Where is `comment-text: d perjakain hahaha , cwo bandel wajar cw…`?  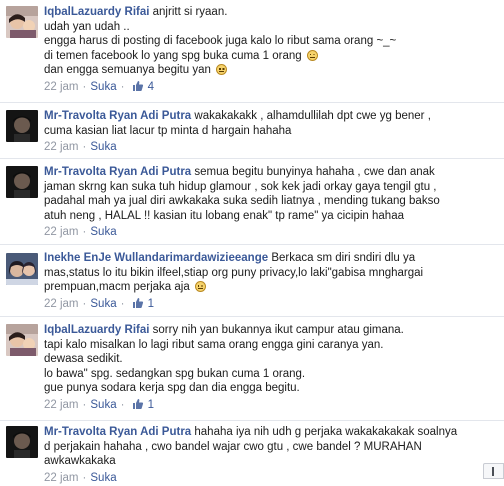 comment-text: d perjakain hahaha , cwo bandel wajar cw… is located at coordinates (233, 446).